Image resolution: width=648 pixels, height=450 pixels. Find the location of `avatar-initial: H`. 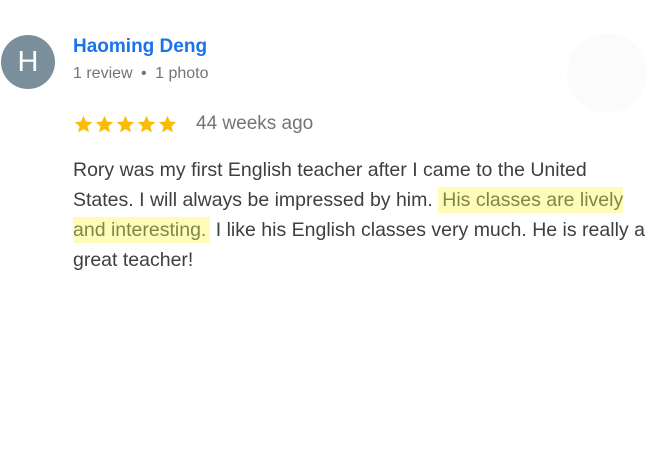

avatar-initial: H is located at coordinates (28, 61).